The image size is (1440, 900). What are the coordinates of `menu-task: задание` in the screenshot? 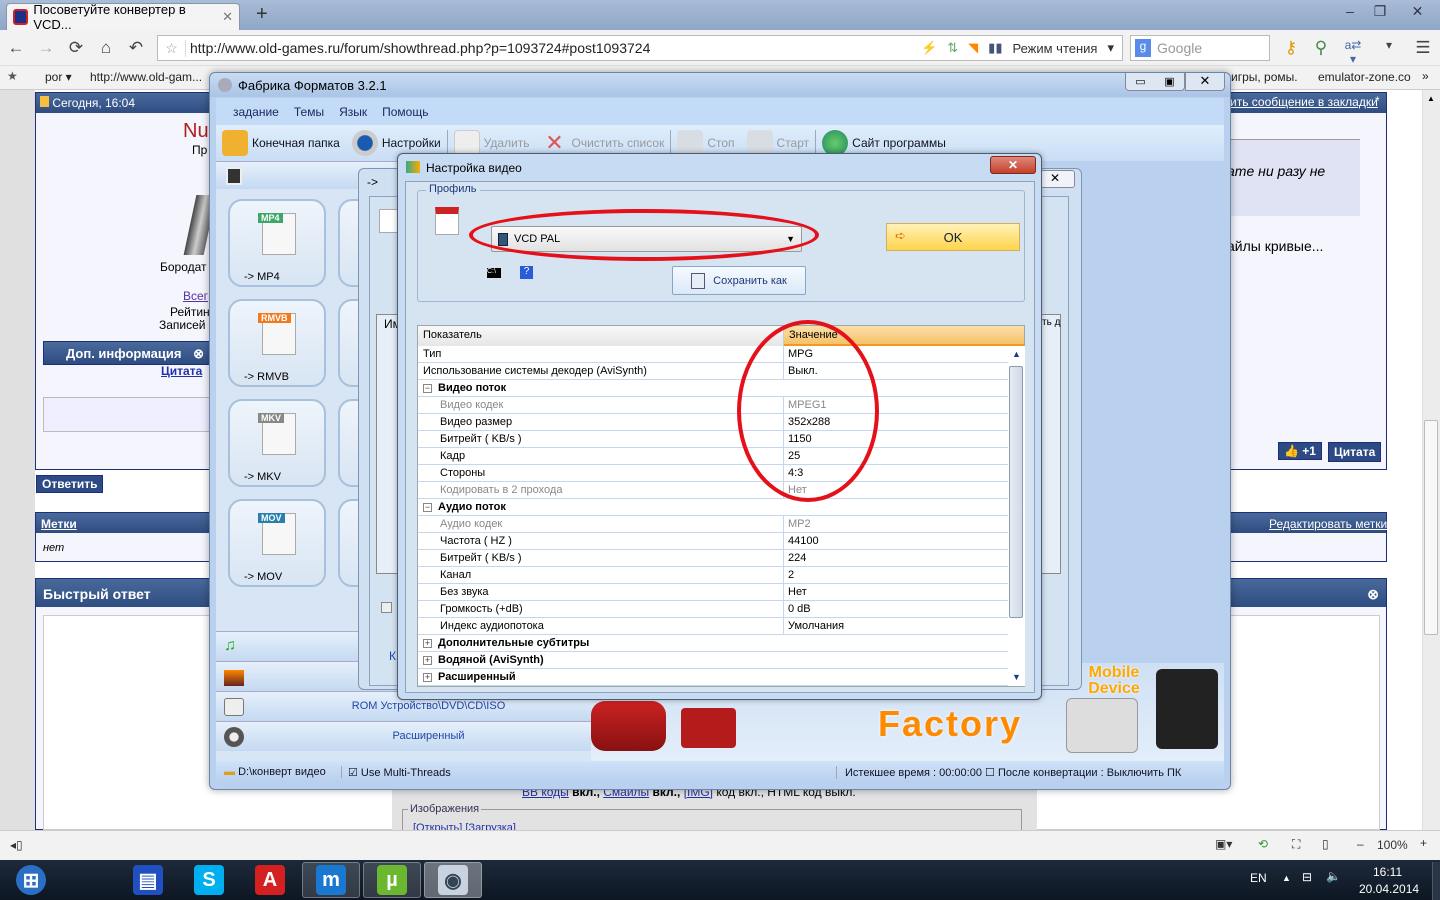 It's located at (256, 112).